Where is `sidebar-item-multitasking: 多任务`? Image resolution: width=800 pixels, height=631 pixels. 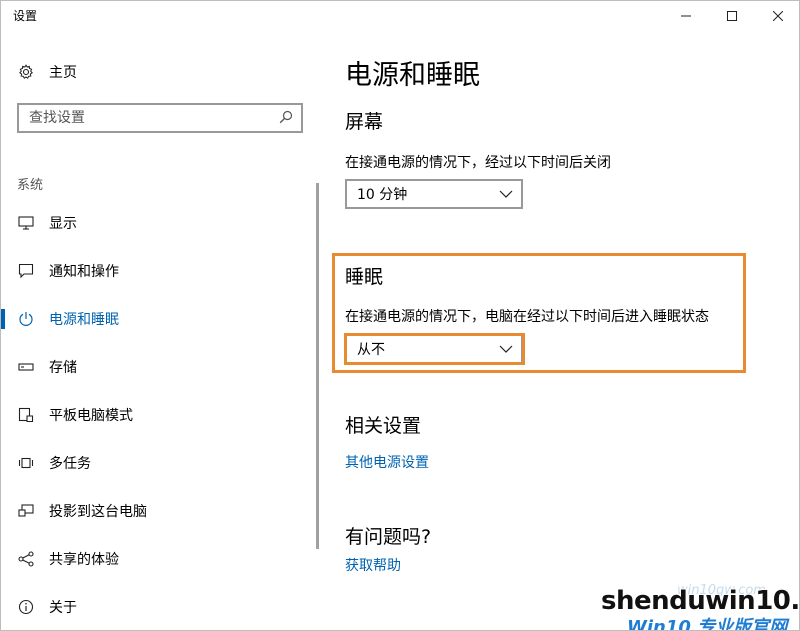 sidebar-item-multitasking: 多任务 is located at coordinates (159, 463).